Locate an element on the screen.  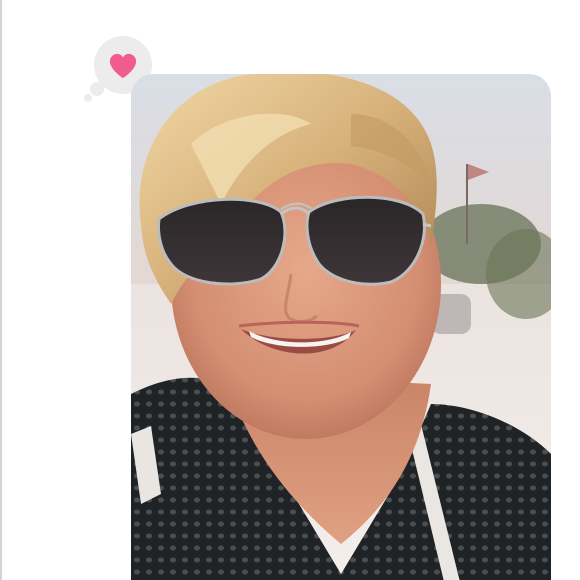
clipped-header-text: · · · · · · · is located at coordinates (179, 6).